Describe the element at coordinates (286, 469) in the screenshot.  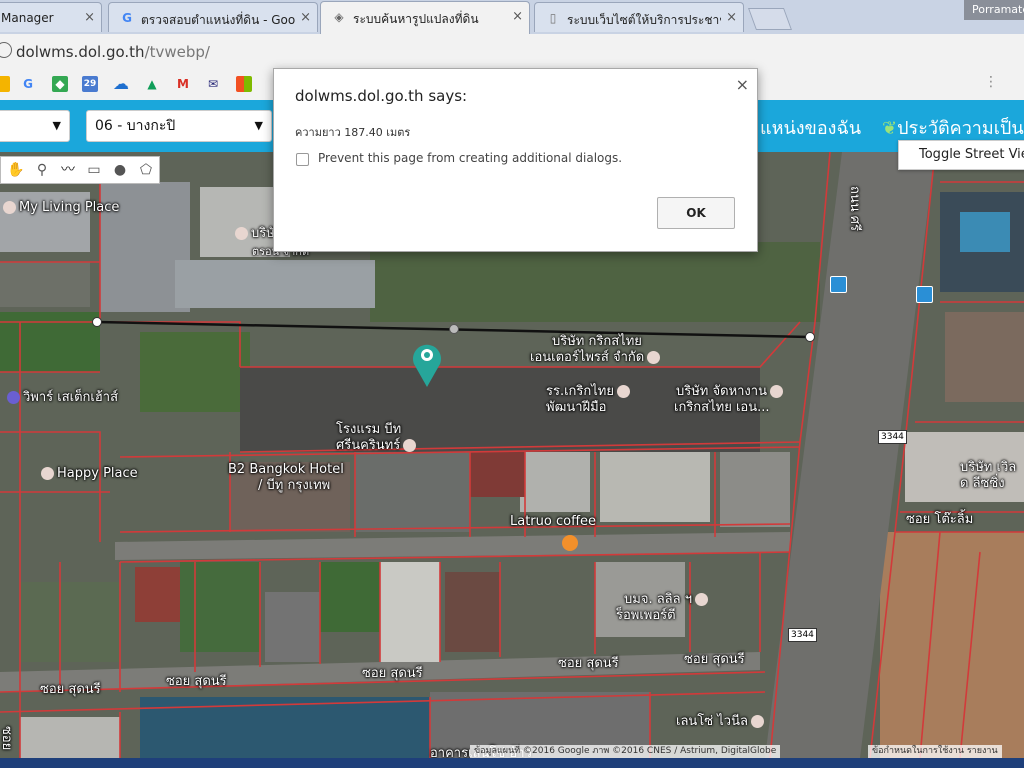
I see `hotel-label: B2 Bangkok Hotel` at that location.